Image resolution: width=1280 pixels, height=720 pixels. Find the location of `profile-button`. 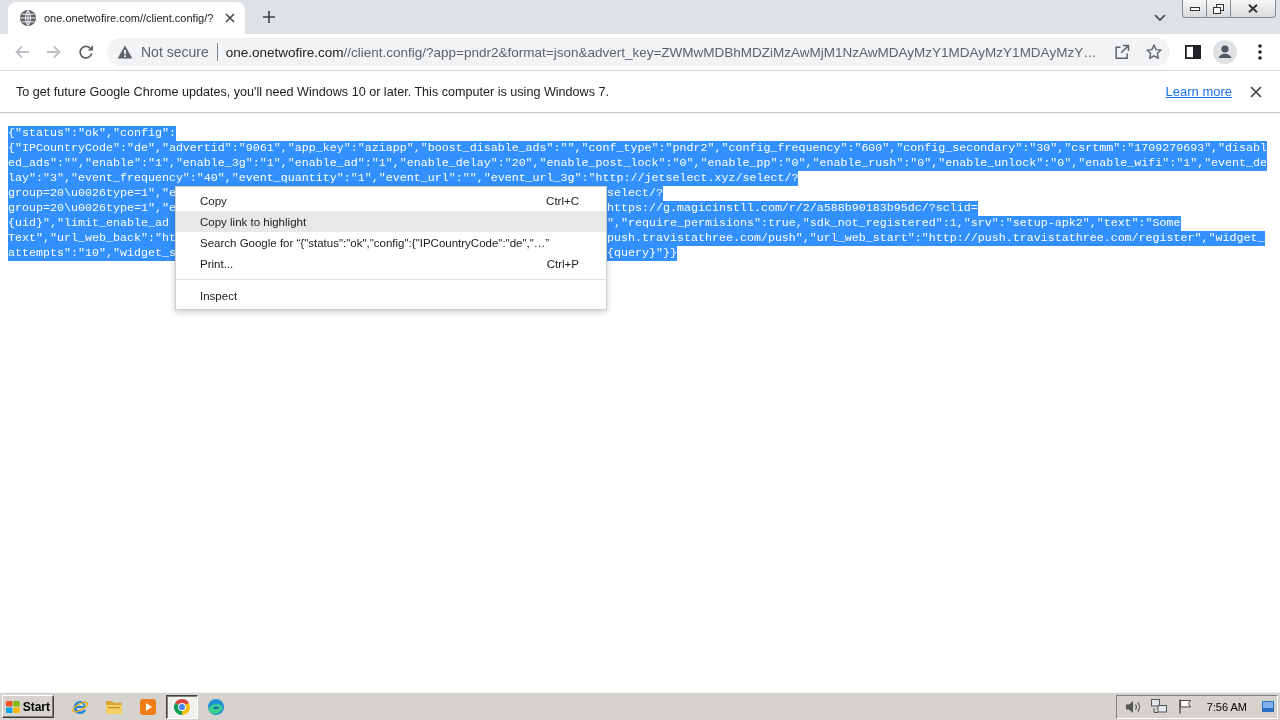

profile-button is located at coordinates (1225, 52).